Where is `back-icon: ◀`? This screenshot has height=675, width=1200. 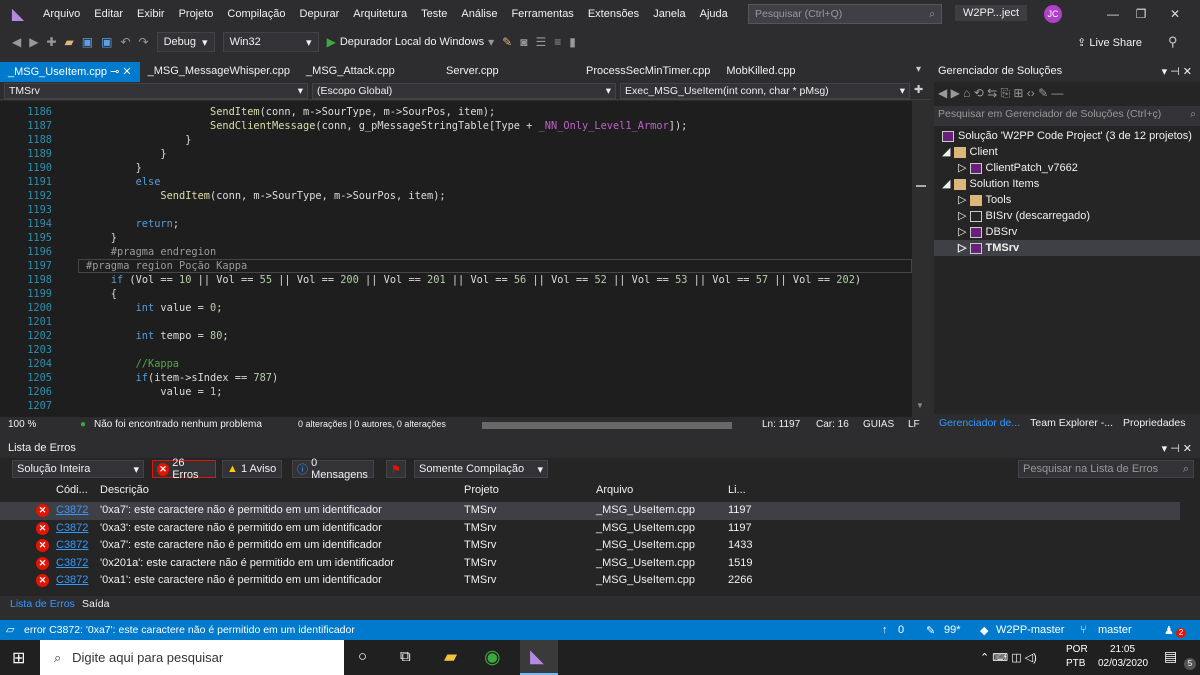 back-icon: ◀ is located at coordinates (16, 42).